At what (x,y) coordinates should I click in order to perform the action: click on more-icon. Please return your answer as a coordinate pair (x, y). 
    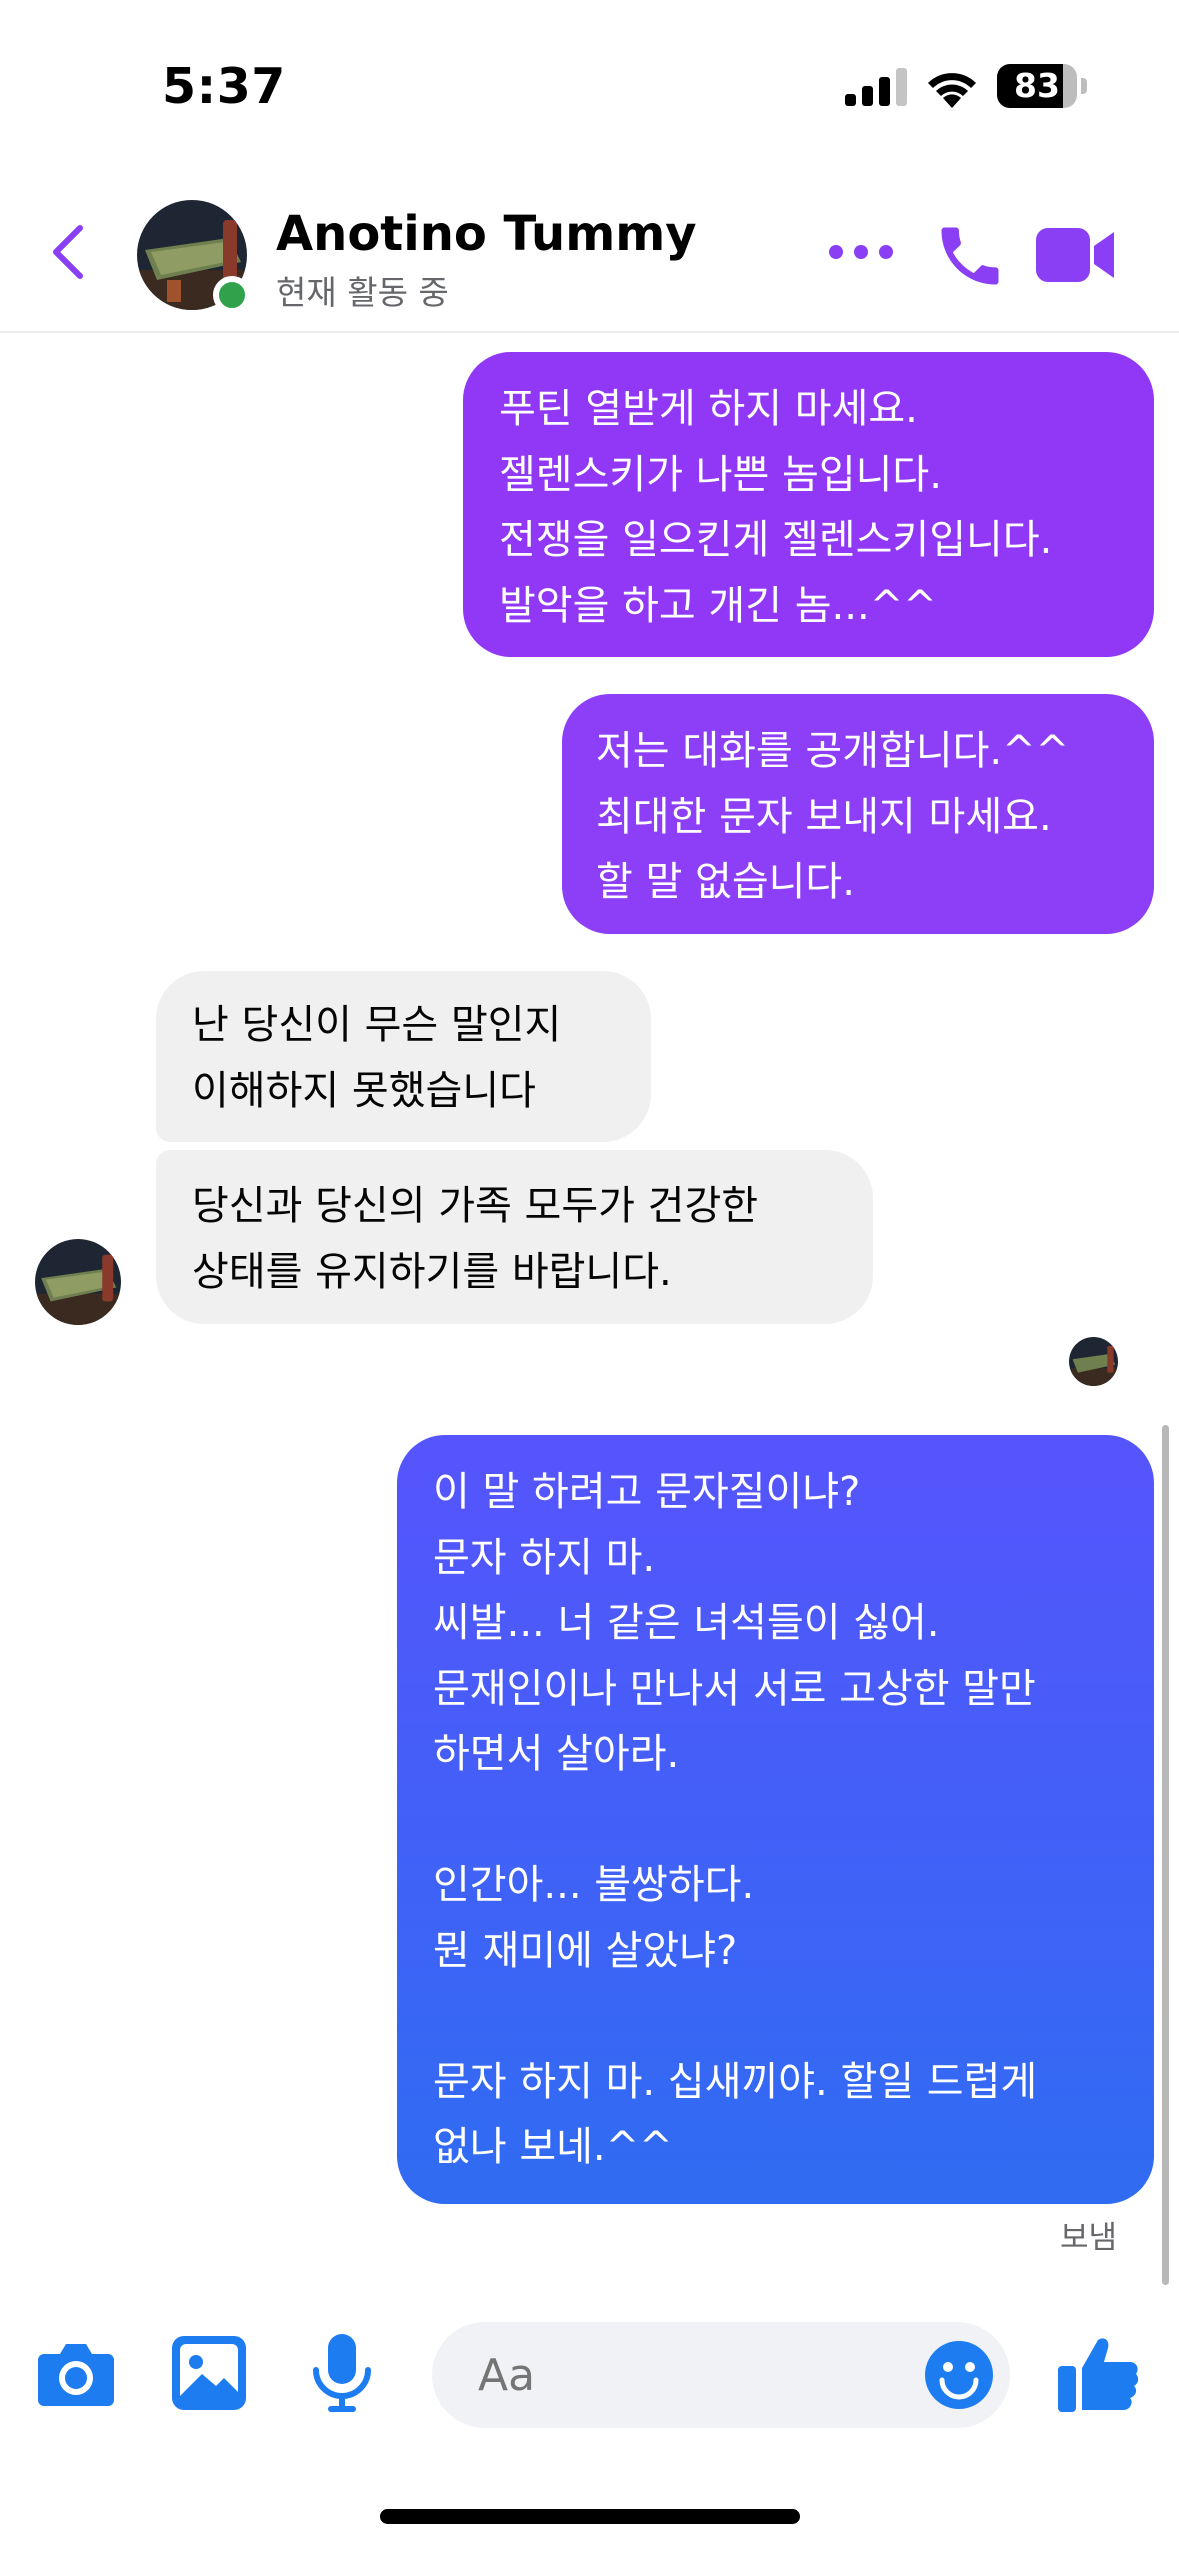
    Looking at the image, I should click on (861, 252).